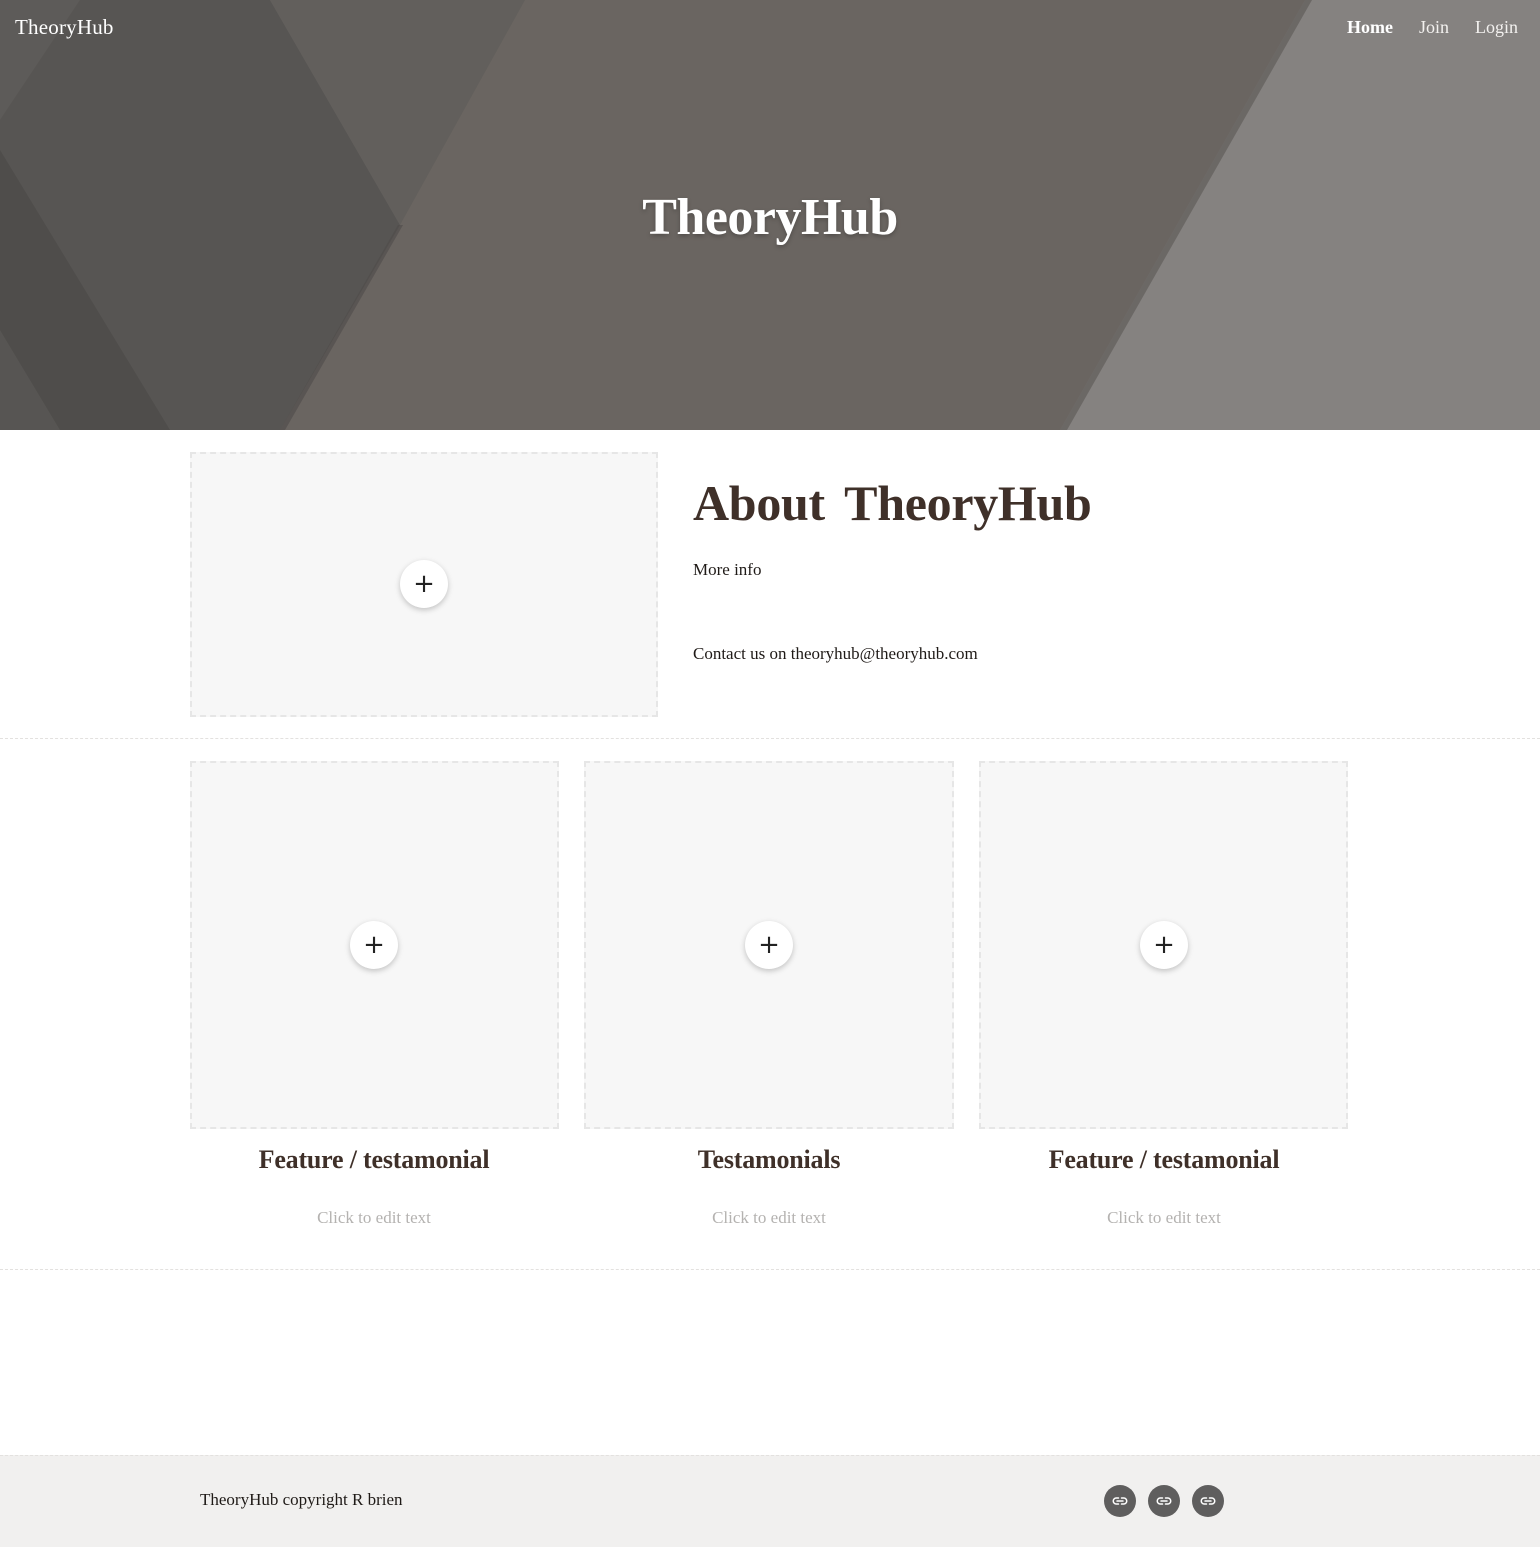 The width and height of the screenshot is (1540, 1552). Describe the element at coordinates (1164, 1218) in the screenshot. I see `feature-3-text: Click to edit text` at that location.